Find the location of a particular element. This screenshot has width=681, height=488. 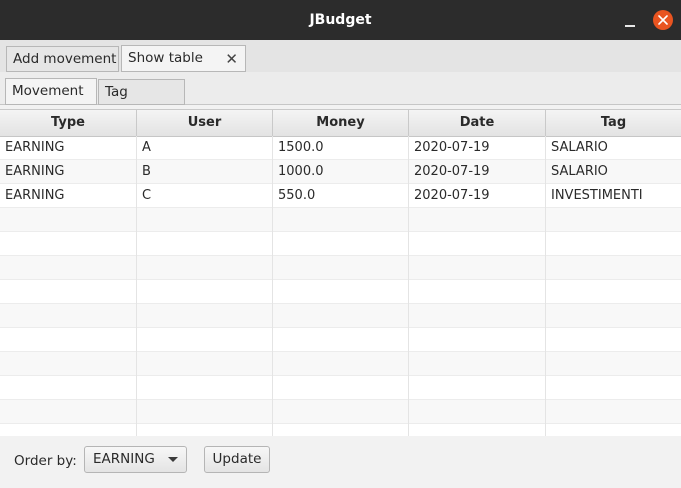

tab-tag-label: Tag is located at coordinates (116, 92).